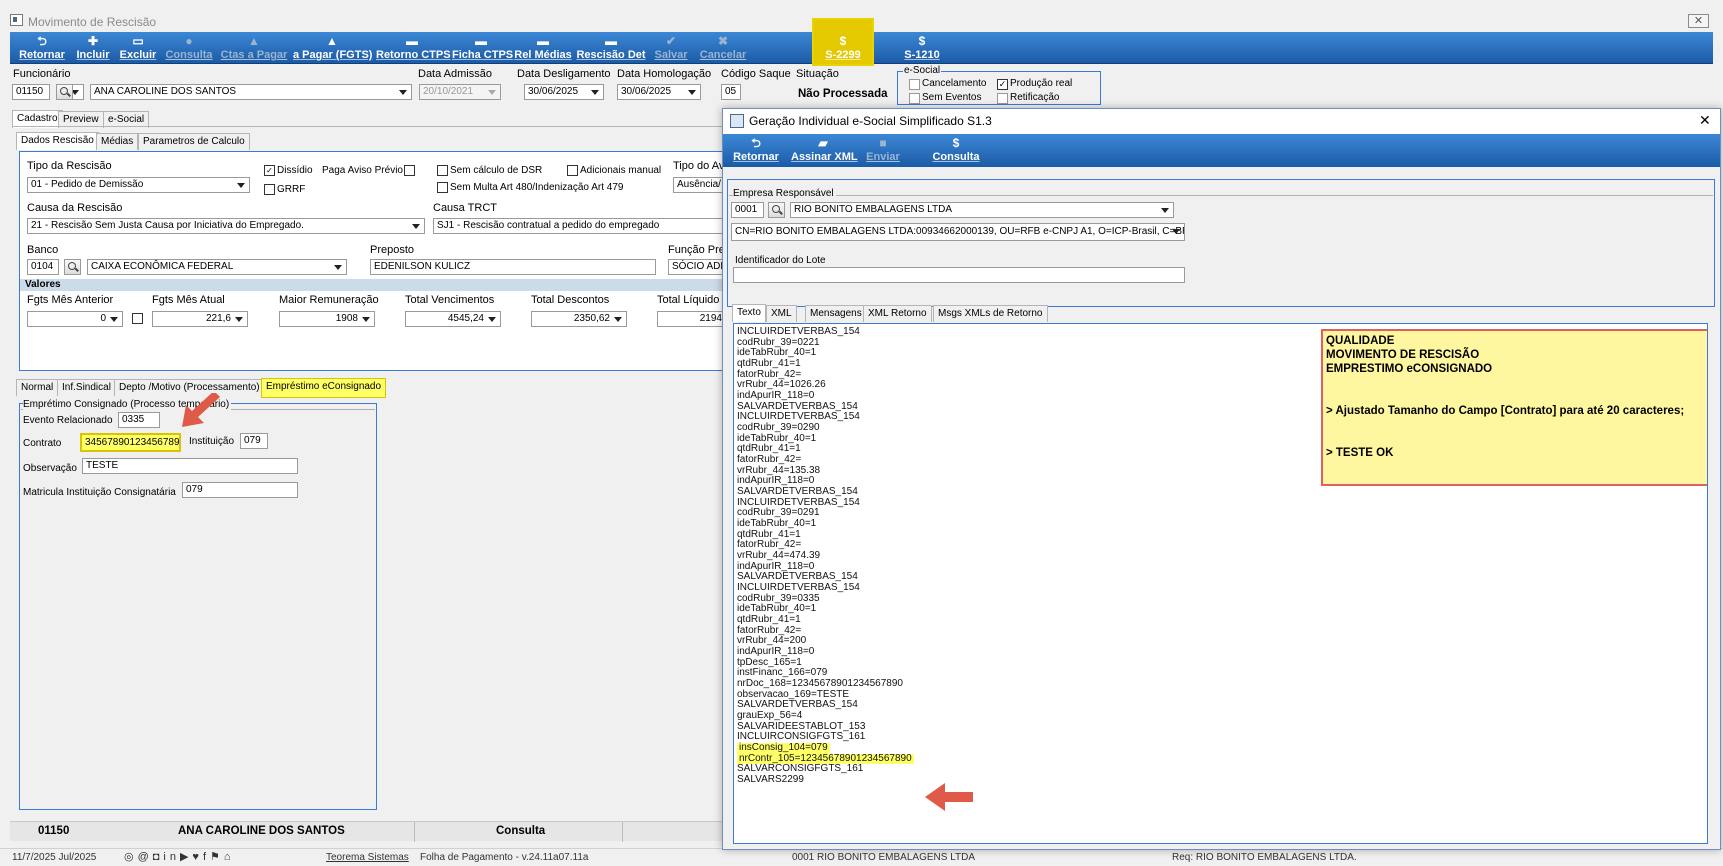 The height and width of the screenshot is (866, 1723). I want to click on banco-search-icon, so click(72, 267).